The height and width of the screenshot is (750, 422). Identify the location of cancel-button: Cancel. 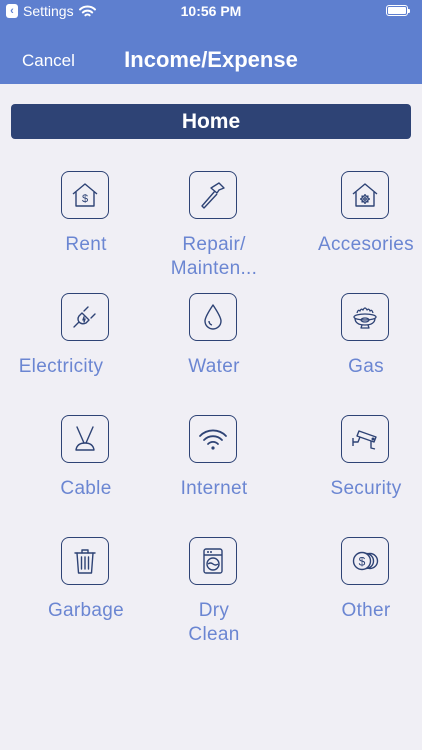
(48, 61).